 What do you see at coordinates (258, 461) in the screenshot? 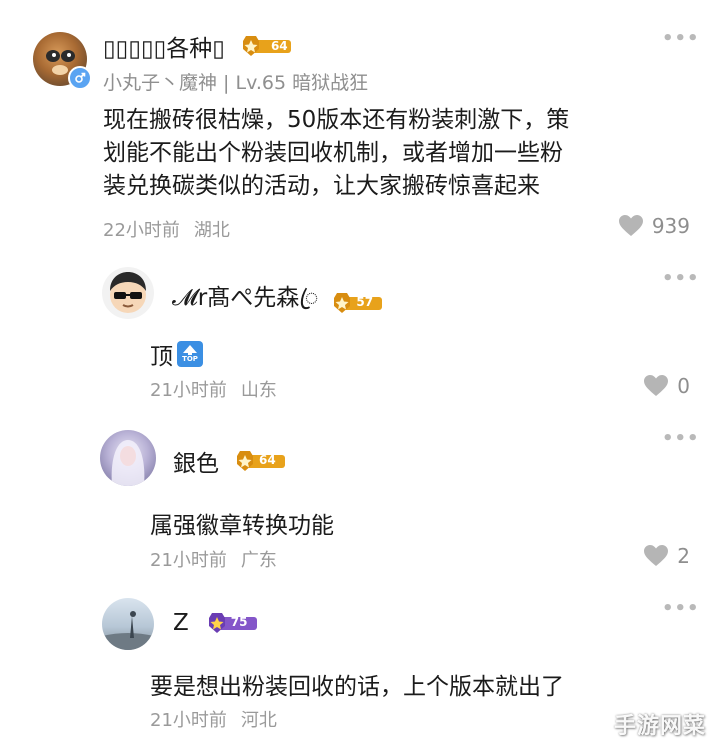
I see `rank-badge-icon: 64` at bounding box center [258, 461].